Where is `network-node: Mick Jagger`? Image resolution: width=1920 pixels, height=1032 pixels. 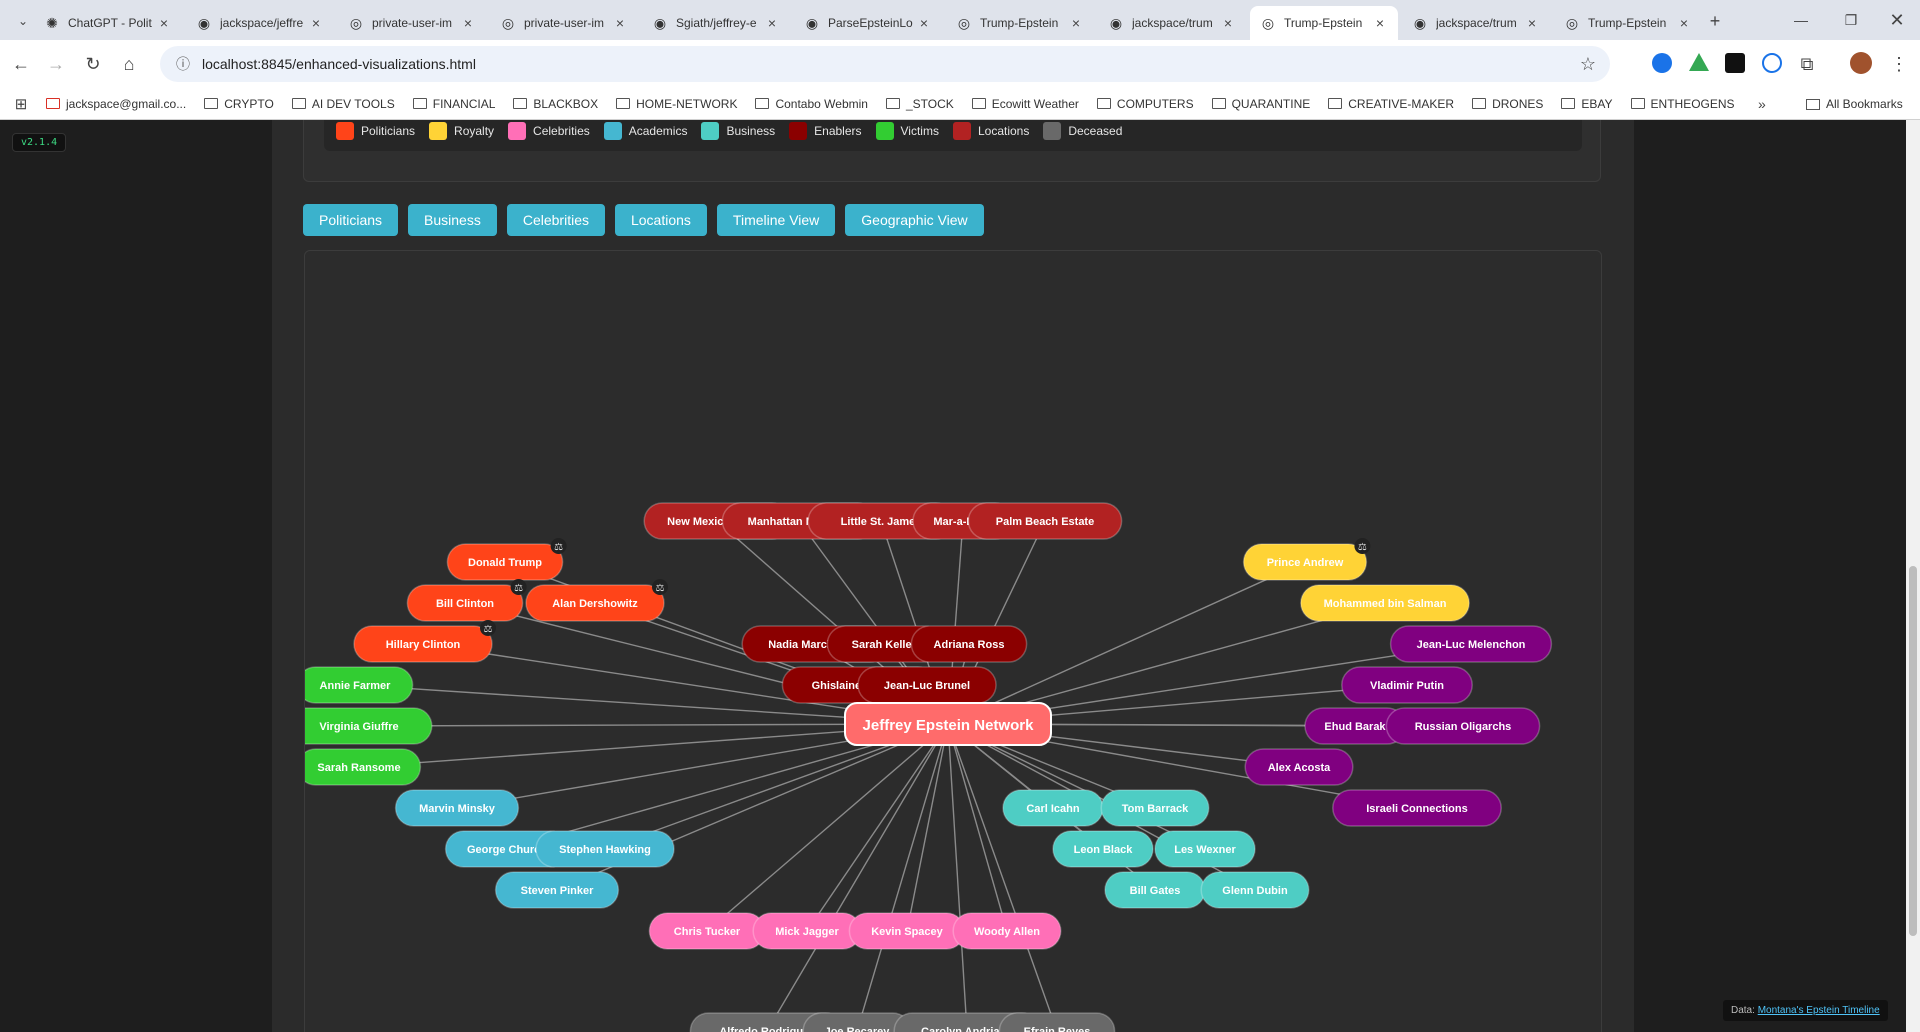
network-node: Mick Jagger is located at coordinates (807, 931).